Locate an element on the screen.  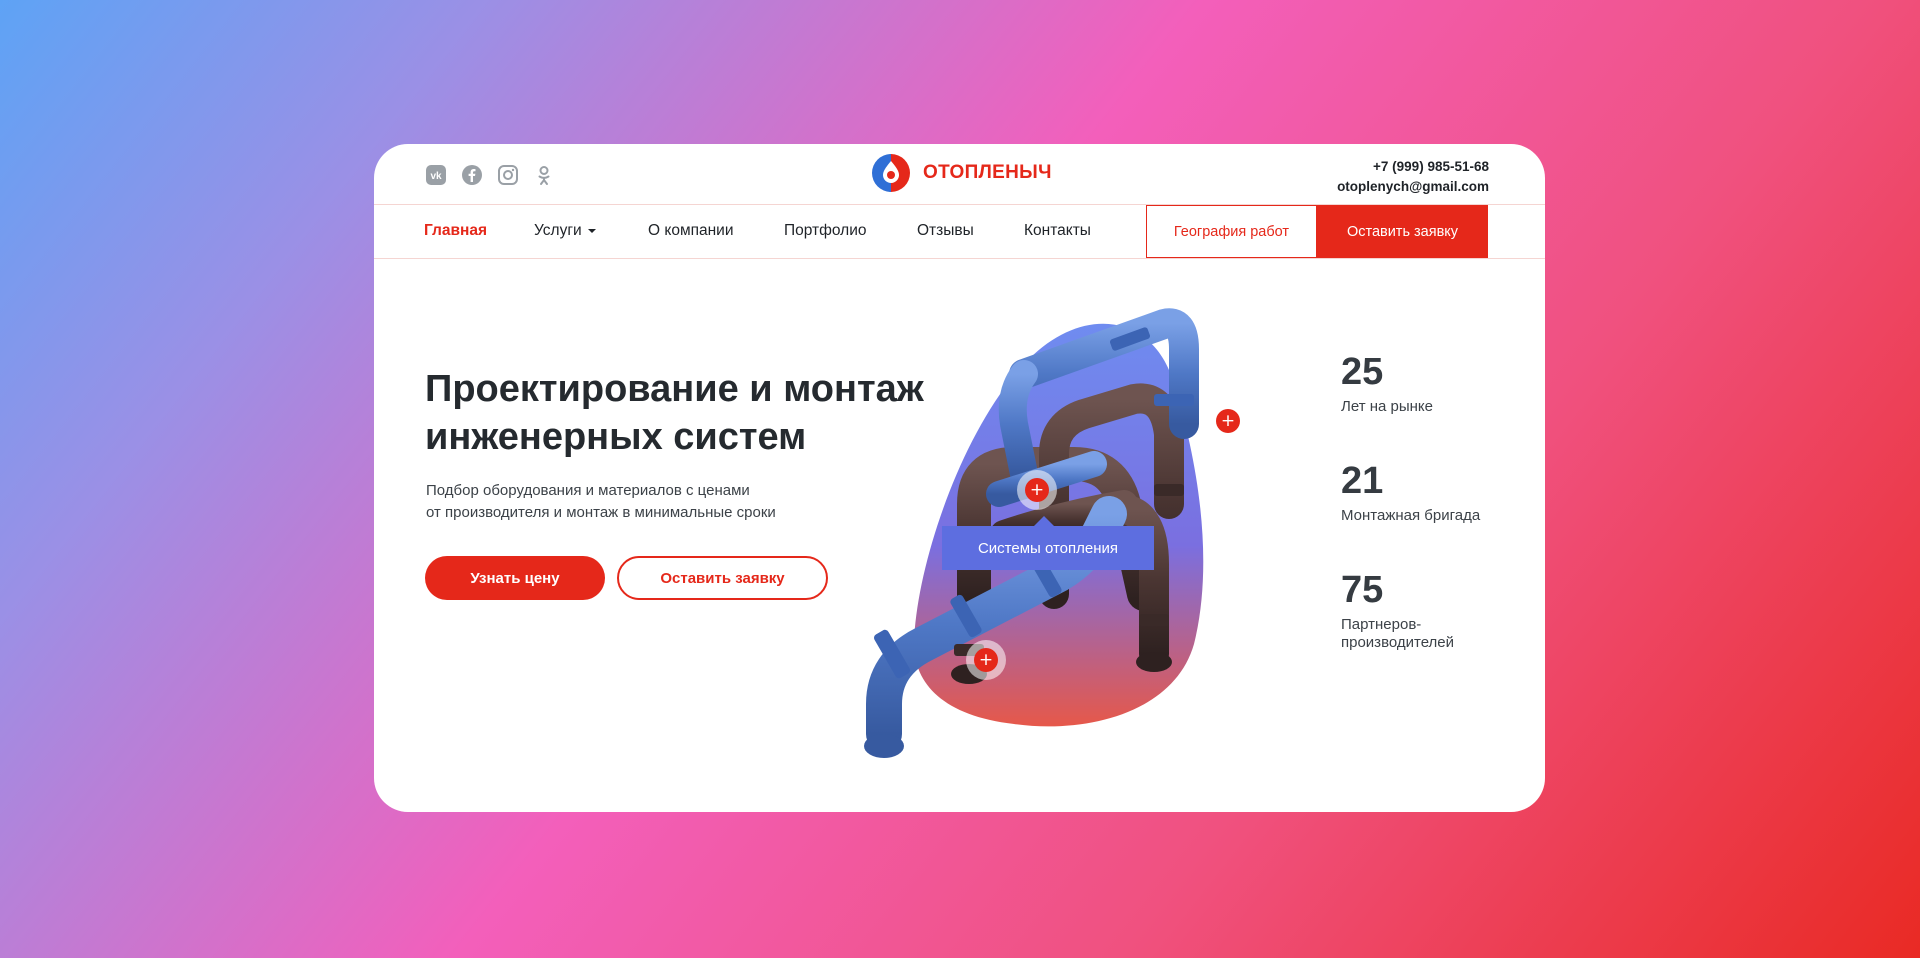
tooltip-arrow is located at coordinates (1044, 521).